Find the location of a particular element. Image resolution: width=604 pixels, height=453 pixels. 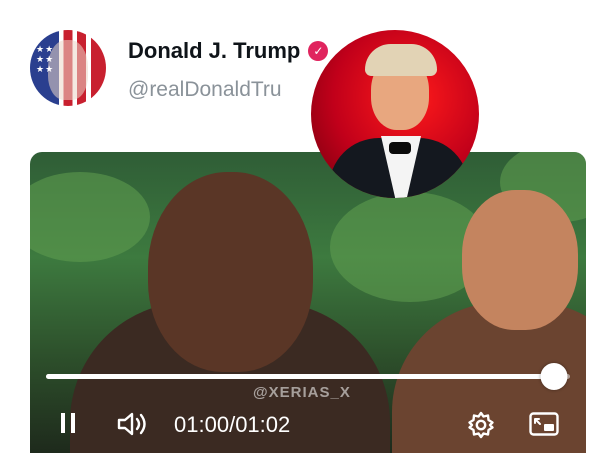

display-name: Donald J. Trump is located at coordinates (214, 51).